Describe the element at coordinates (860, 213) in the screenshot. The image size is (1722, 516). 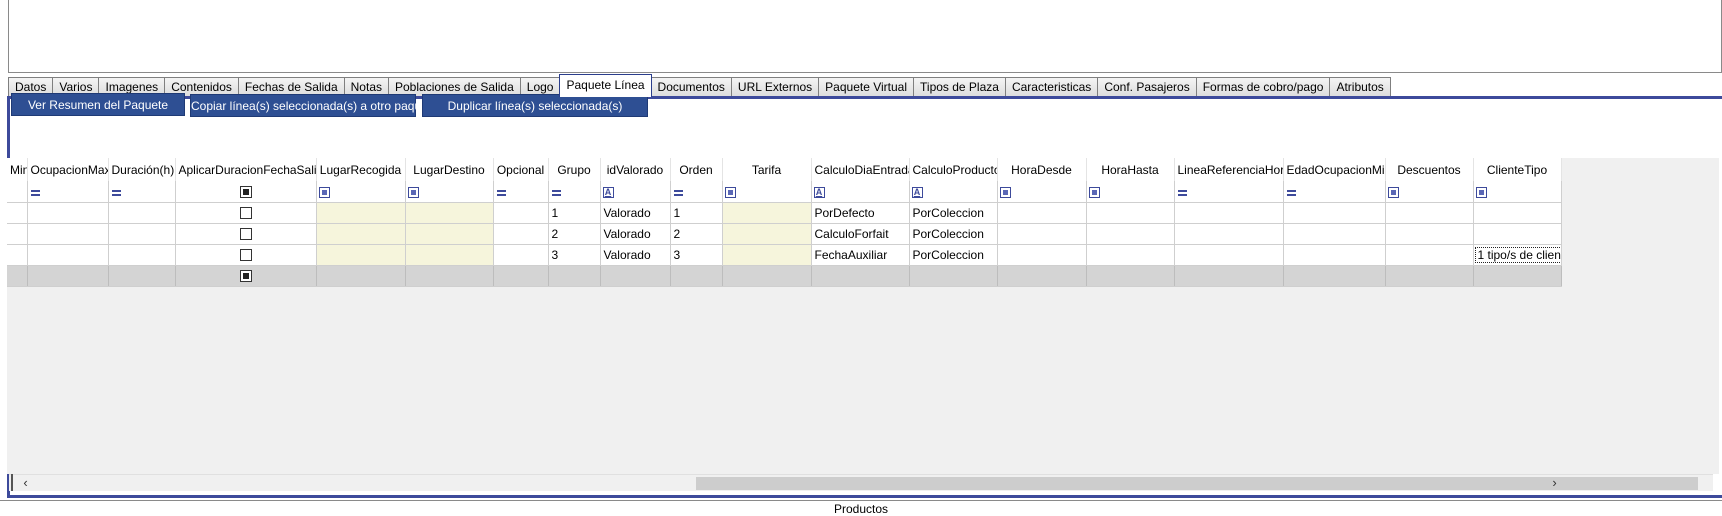
I see `table-cell: PorDefecto` at that location.